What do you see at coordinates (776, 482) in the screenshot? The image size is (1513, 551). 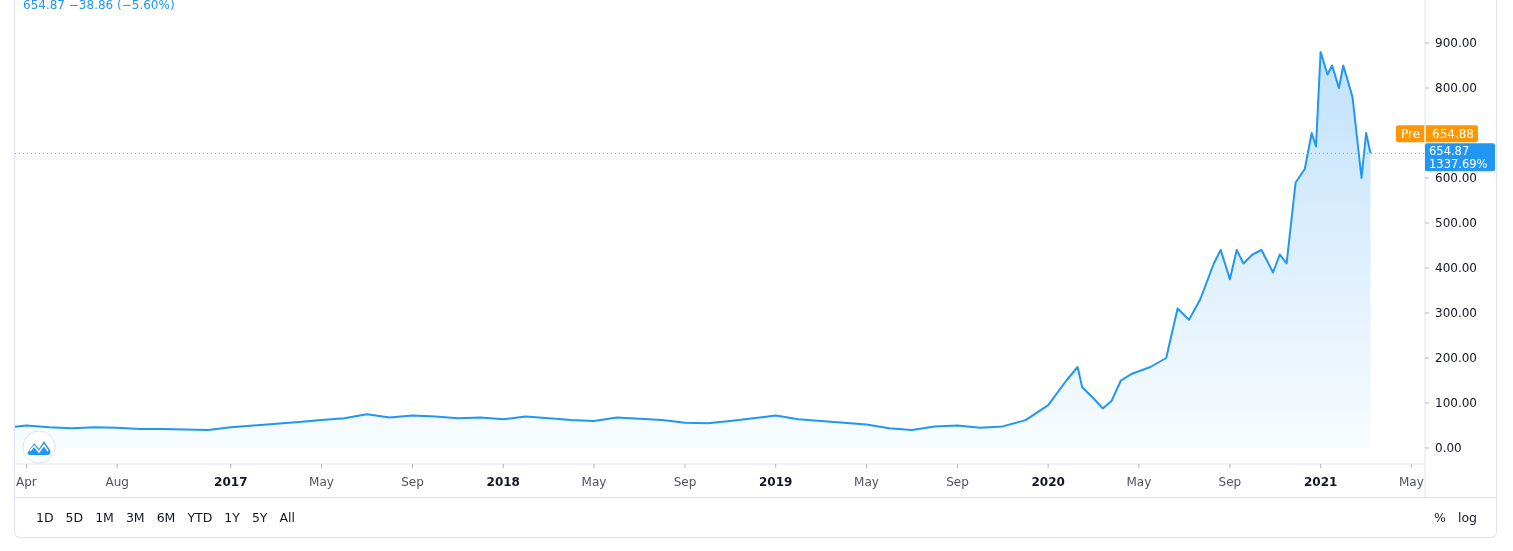 I see `axis-label: 2019` at bounding box center [776, 482].